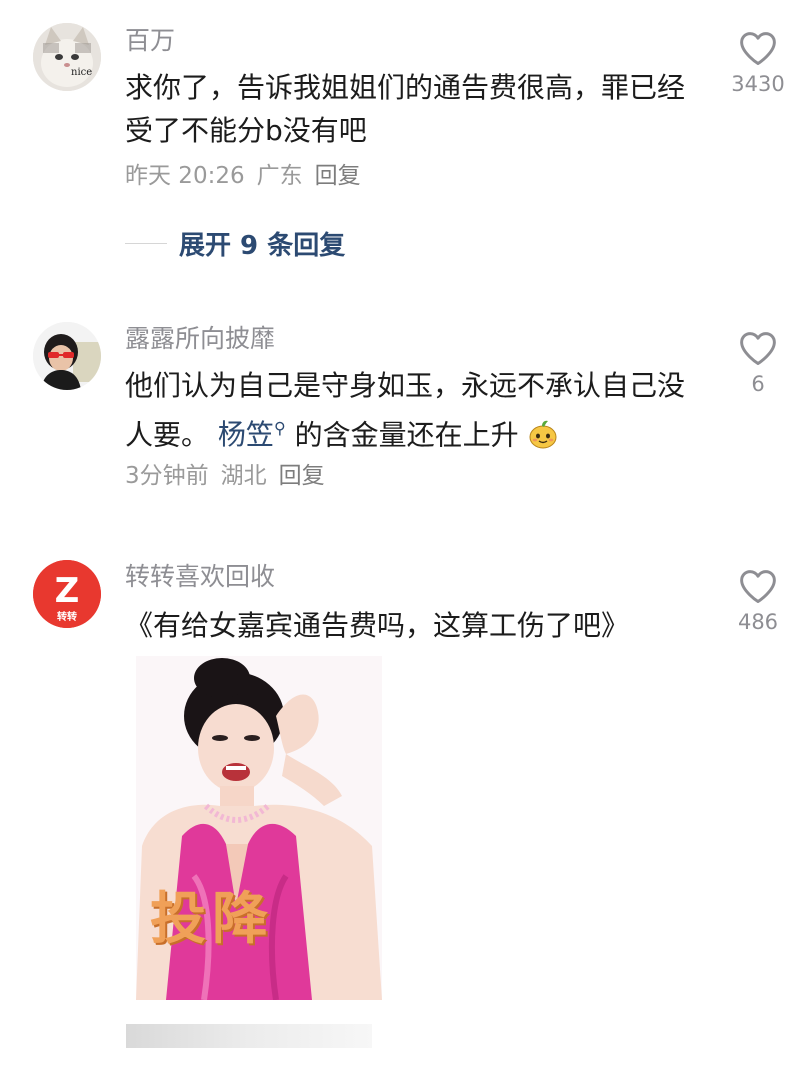 The height and width of the screenshot is (1080, 810). Describe the element at coordinates (212, 919) in the screenshot. I see `meme-caption: 投降` at that location.